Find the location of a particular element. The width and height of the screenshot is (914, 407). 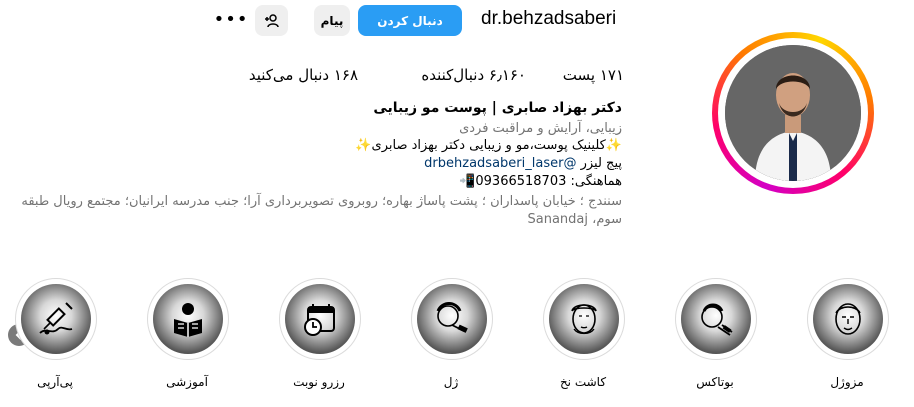

laser-page-link: @drbehzadsaberi_laser is located at coordinates (500, 163).